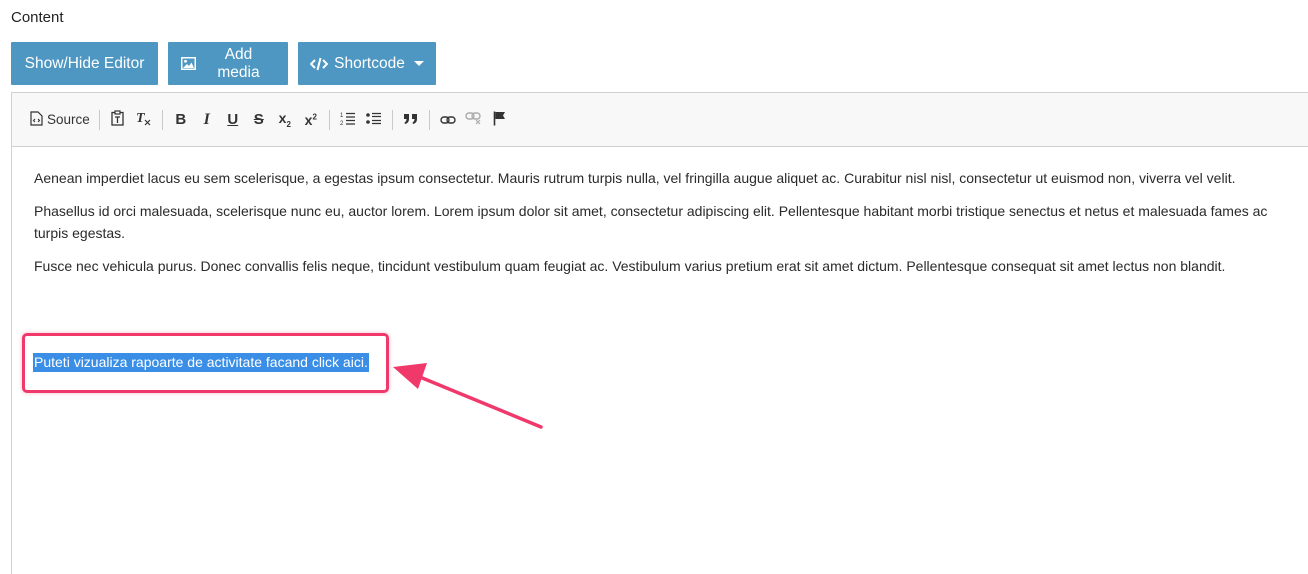  What do you see at coordinates (467, 397) in the screenshot?
I see `pointer-arrow` at bounding box center [467, 397].